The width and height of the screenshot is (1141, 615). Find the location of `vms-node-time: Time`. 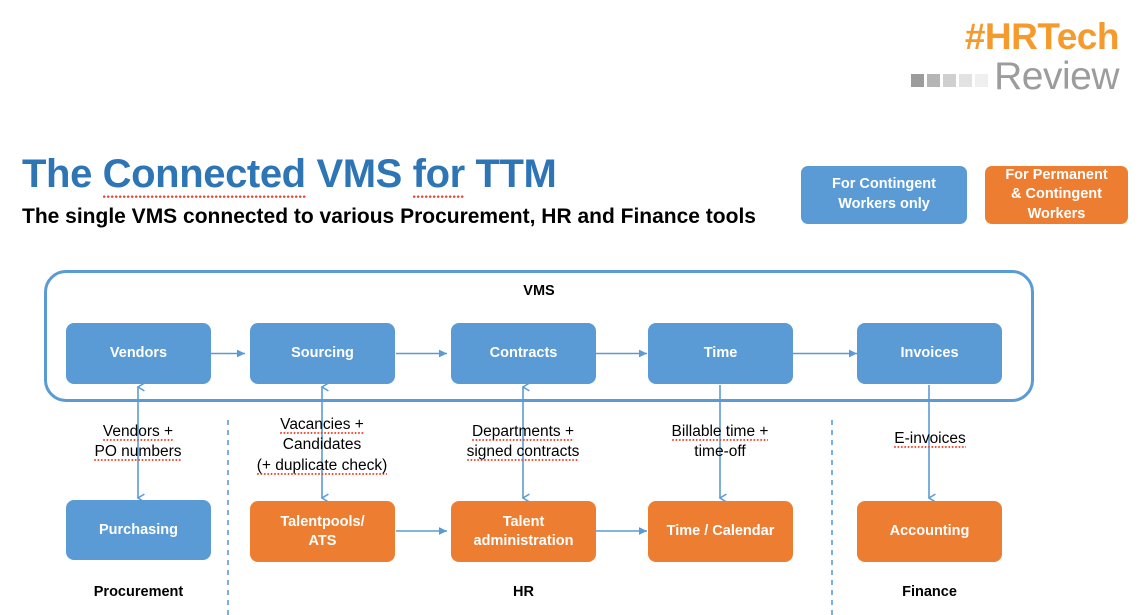

vms-node-time: Time is located at coordinates (720, 353).